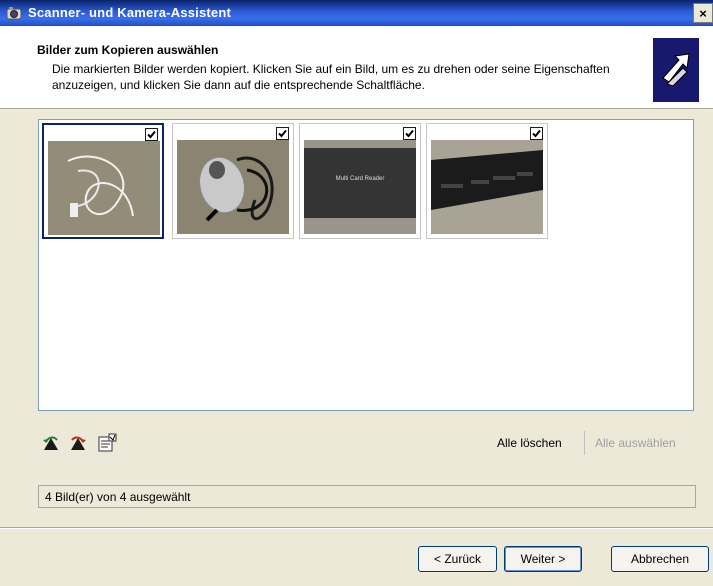 This screenshot has height=586, width=713. What do you see at coordinates (360, 187) in the screenshot?
I see `card-reader-photo: Multi Card Reader` at bounding box center [360, 187].